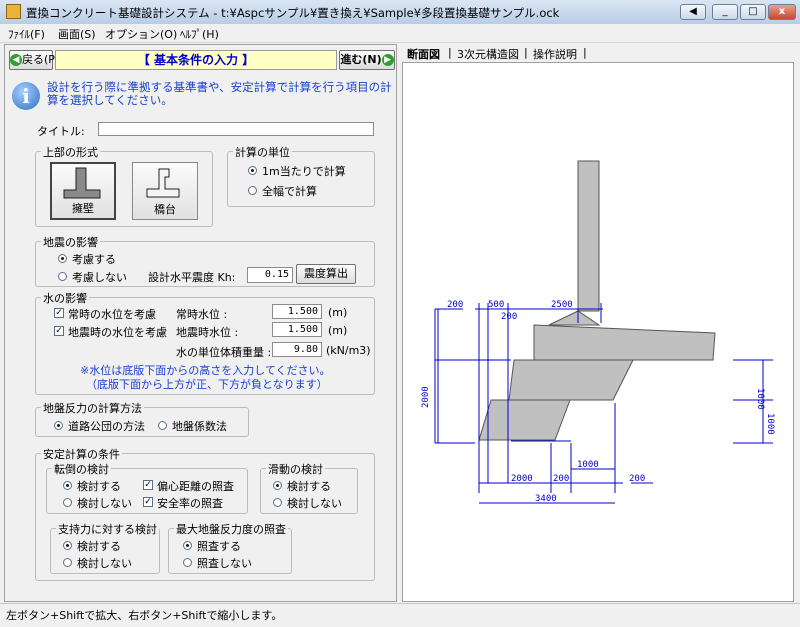 This screenshot has width=800, height=627. I want to click on unit-weight-unit: (kN/m3), so click(348, 350).